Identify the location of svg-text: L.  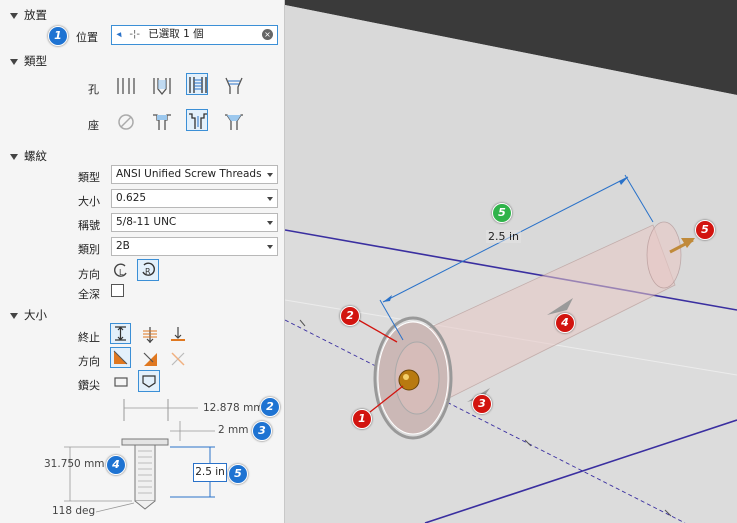
(121, 272).